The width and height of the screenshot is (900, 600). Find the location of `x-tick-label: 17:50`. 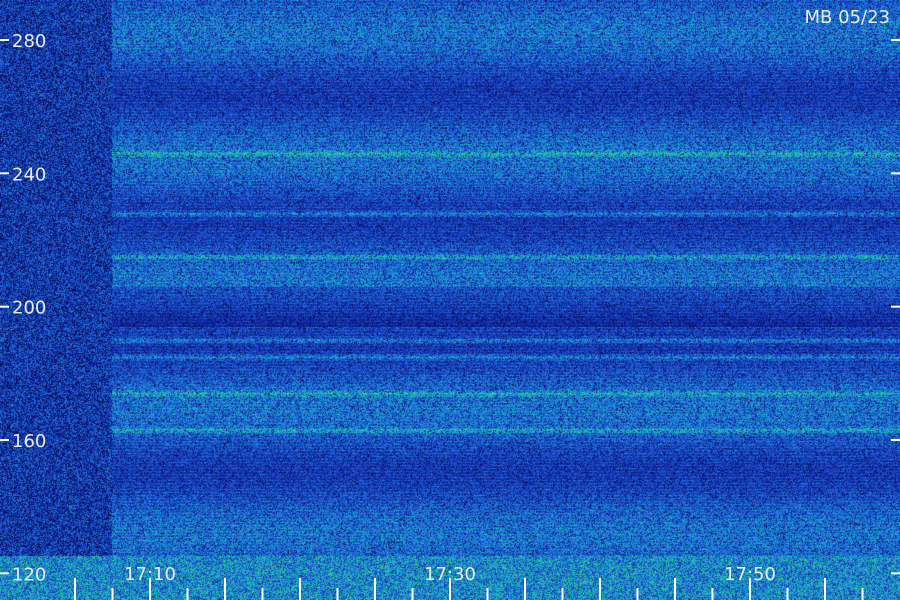

x-tick-label: 17:50 is located at coordinates (750, 574).